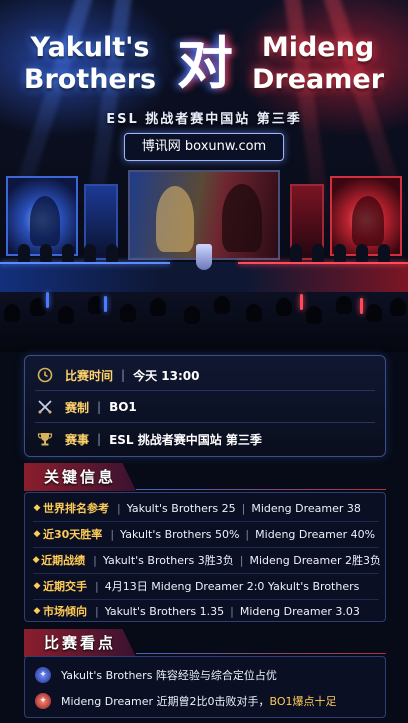 The height and width of the screenshot is (723, 408). Describe the element at coordinates (168, 560) in the screenshot. I see `key-info-left: Yakult's Brothers 3胜3负` at that location.